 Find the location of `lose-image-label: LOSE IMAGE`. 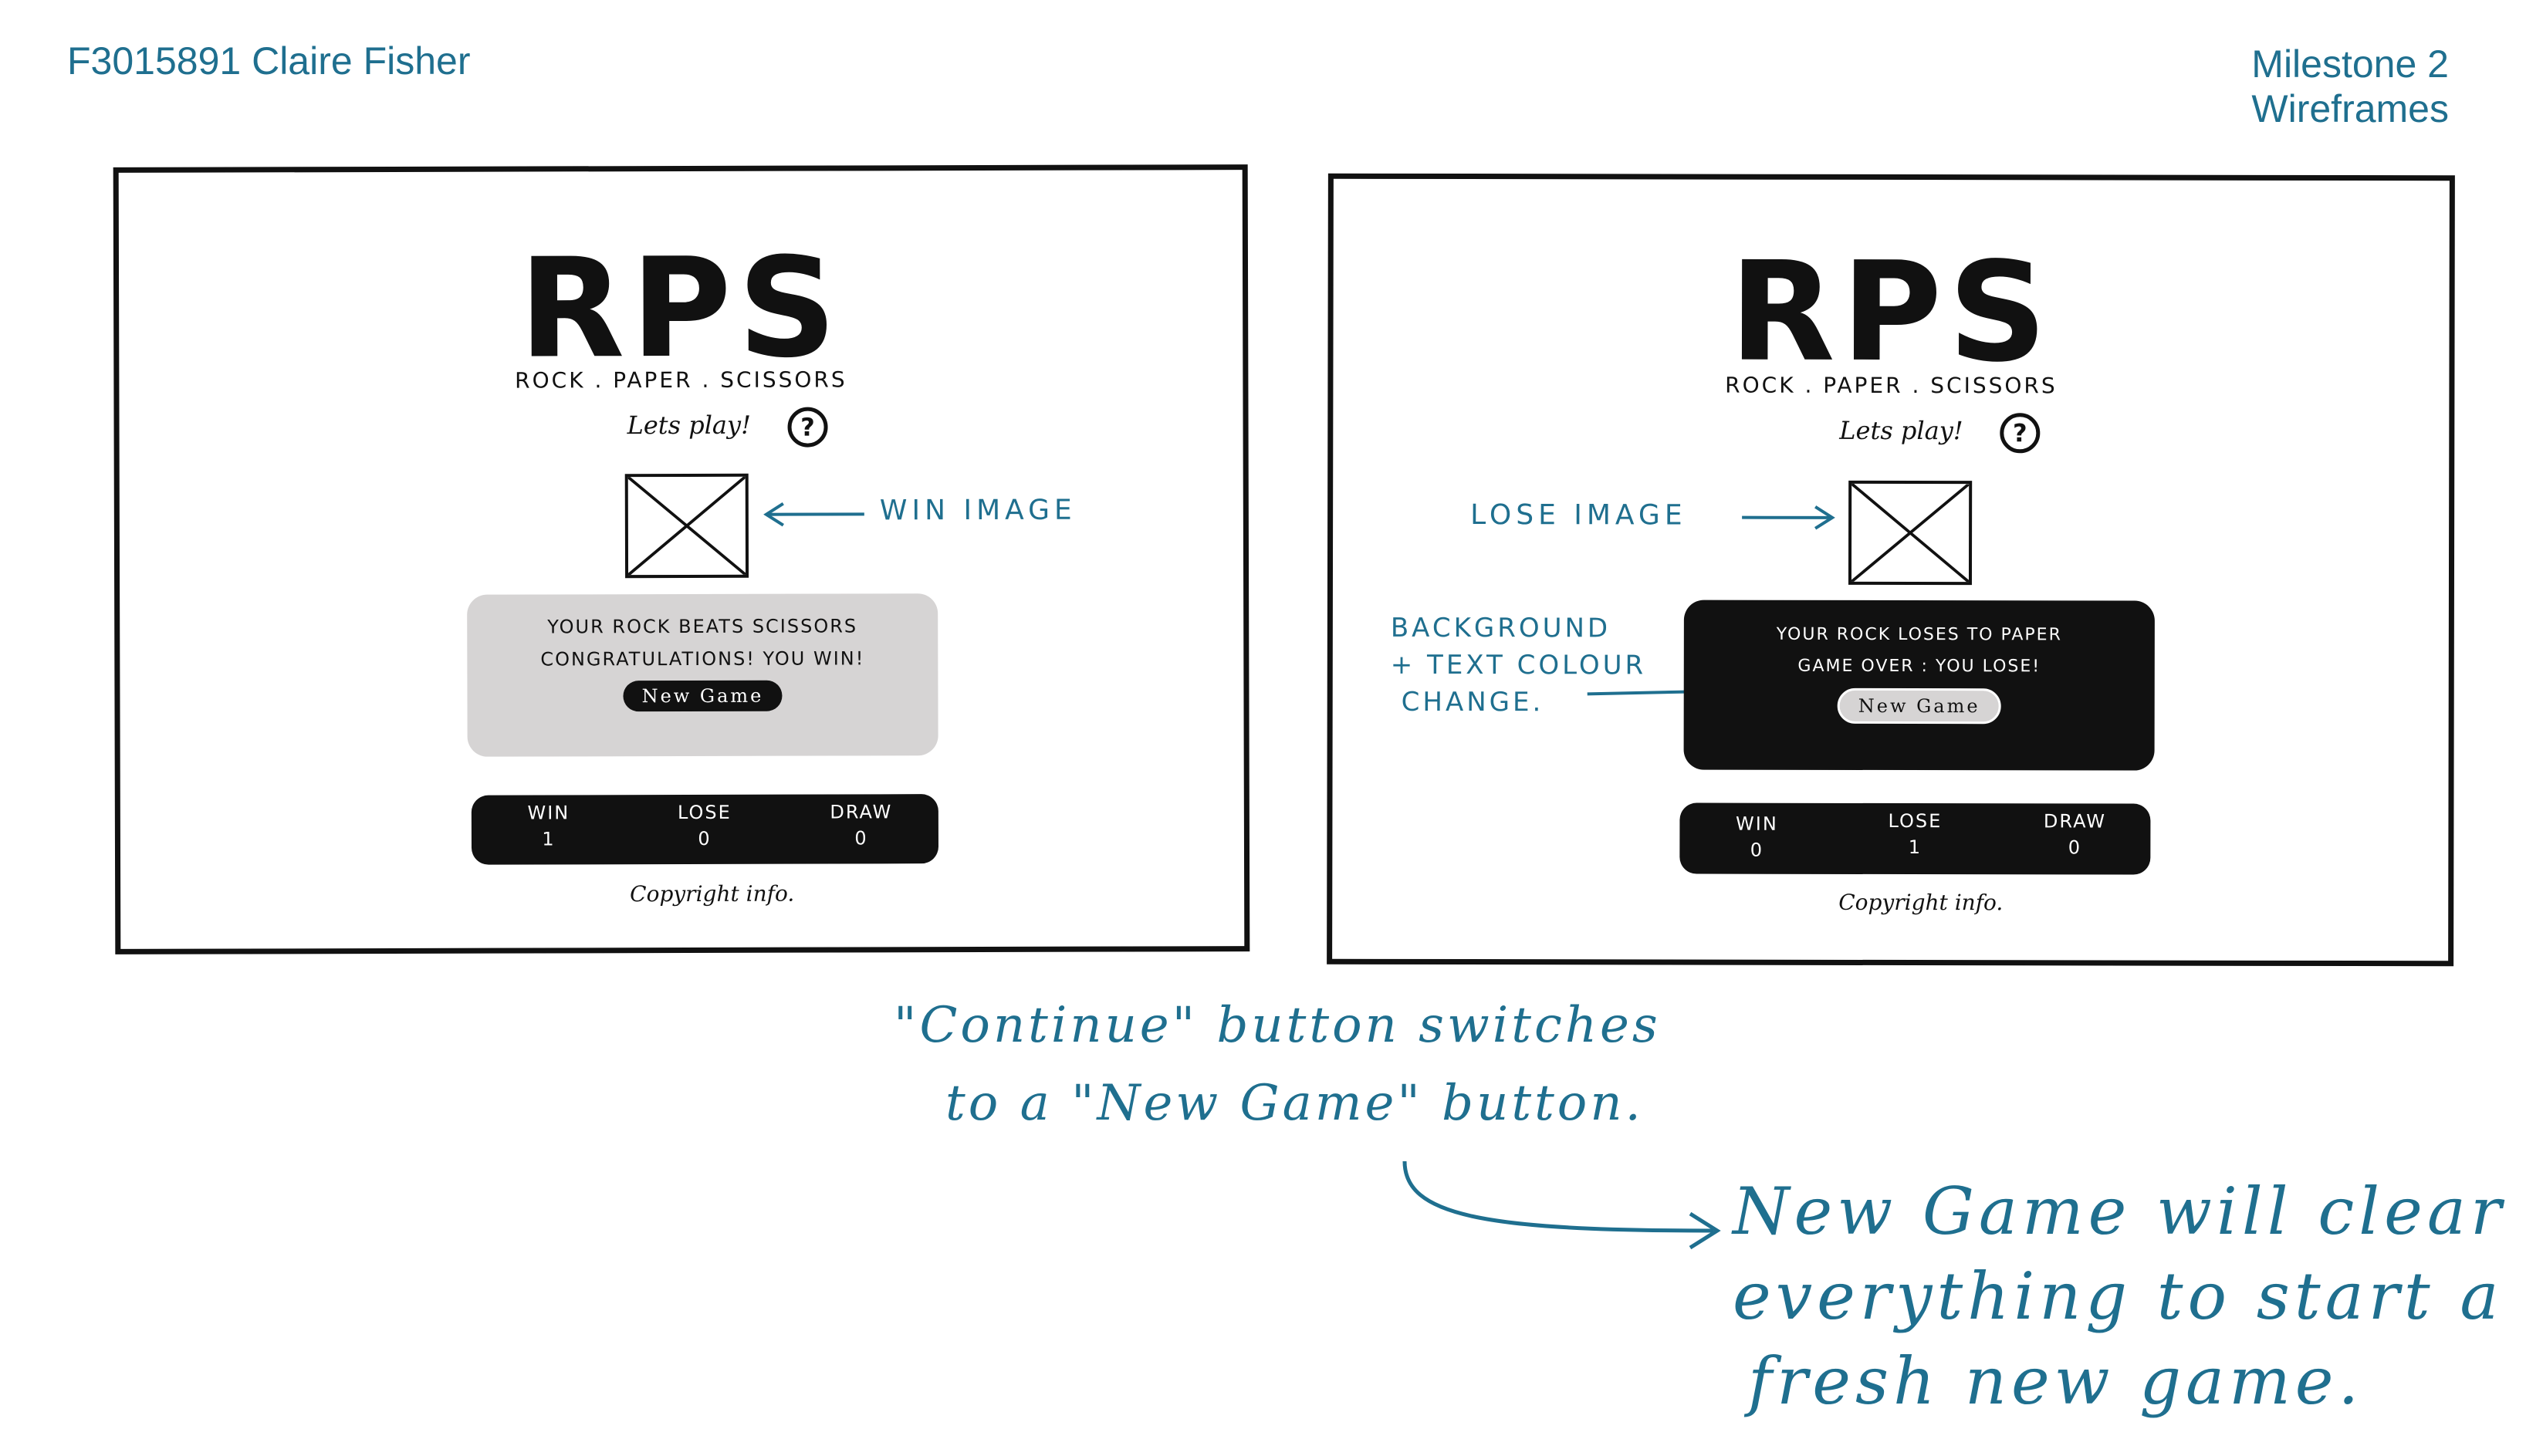

lose-image-label: LOSE IMAGE is located at coordinates (1578, 515).